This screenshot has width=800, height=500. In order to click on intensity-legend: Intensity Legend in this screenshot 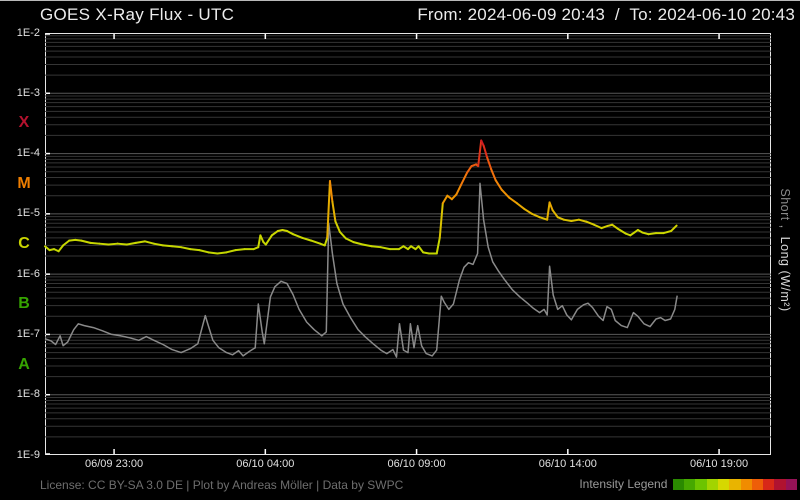, I will do `click(688, 484)`.